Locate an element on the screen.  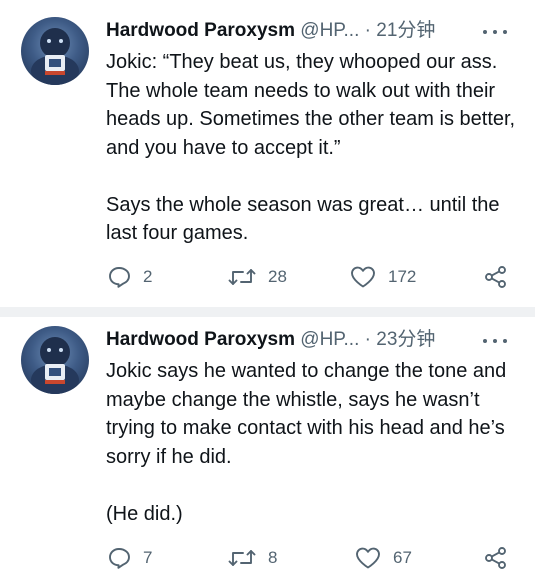
reply-button: 7 is located at coordinates (129, 558).